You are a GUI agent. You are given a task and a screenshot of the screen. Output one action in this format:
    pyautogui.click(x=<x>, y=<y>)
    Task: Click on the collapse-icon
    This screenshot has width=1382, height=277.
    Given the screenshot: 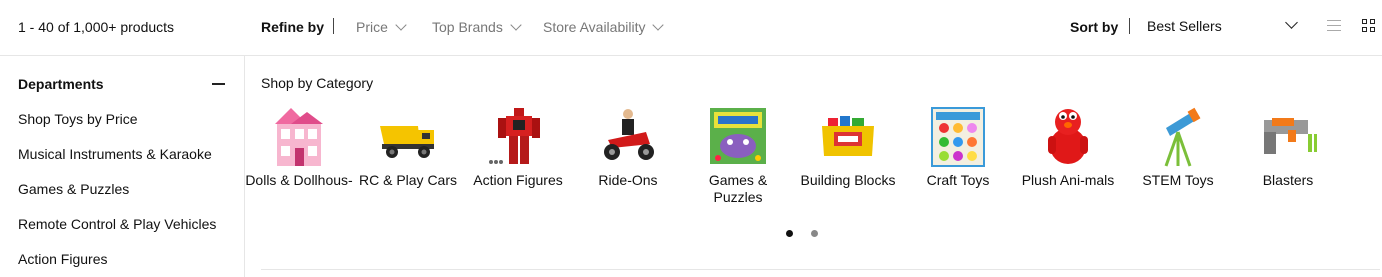 What is the action you would take?
    pyautogui.click(x=218, y=84)
    